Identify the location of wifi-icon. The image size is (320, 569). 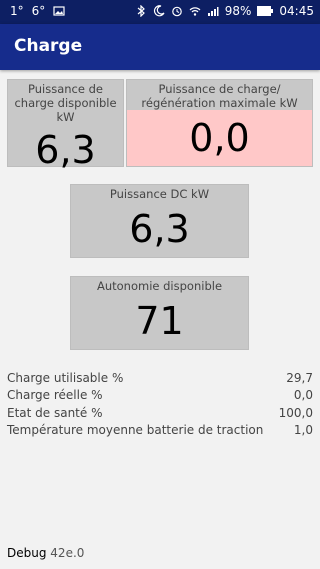
(195, 11).